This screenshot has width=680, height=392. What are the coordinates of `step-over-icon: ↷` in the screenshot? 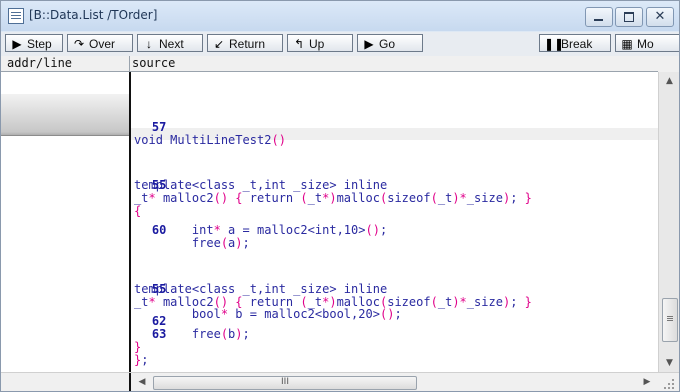 It's located at (79, 44).